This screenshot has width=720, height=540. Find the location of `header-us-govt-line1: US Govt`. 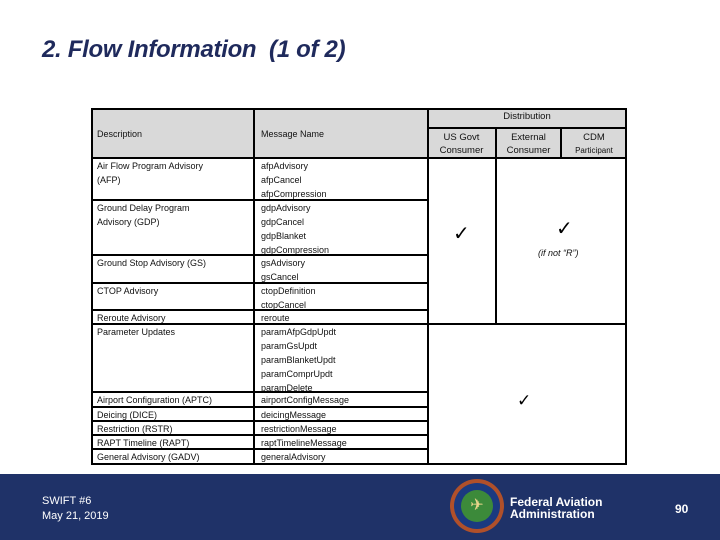

header-us-govt-line1: US Govt is located at coordinates (461, 137).